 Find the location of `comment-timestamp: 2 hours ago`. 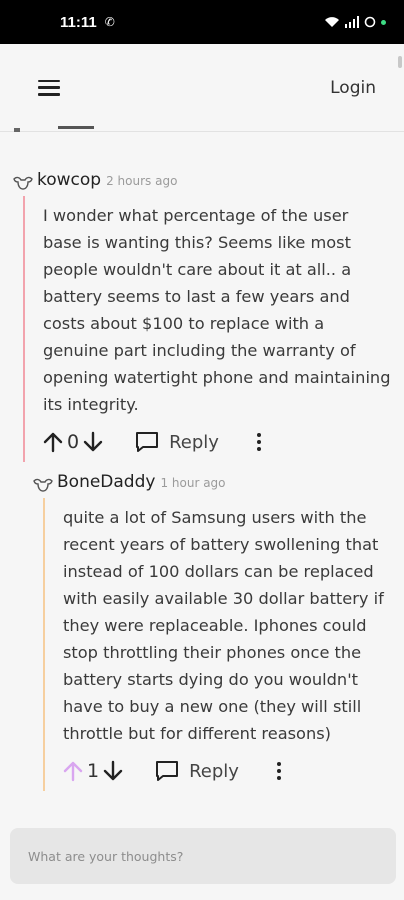

comment-timestamp: 2 hours ago is located at coordinates (142, 181).